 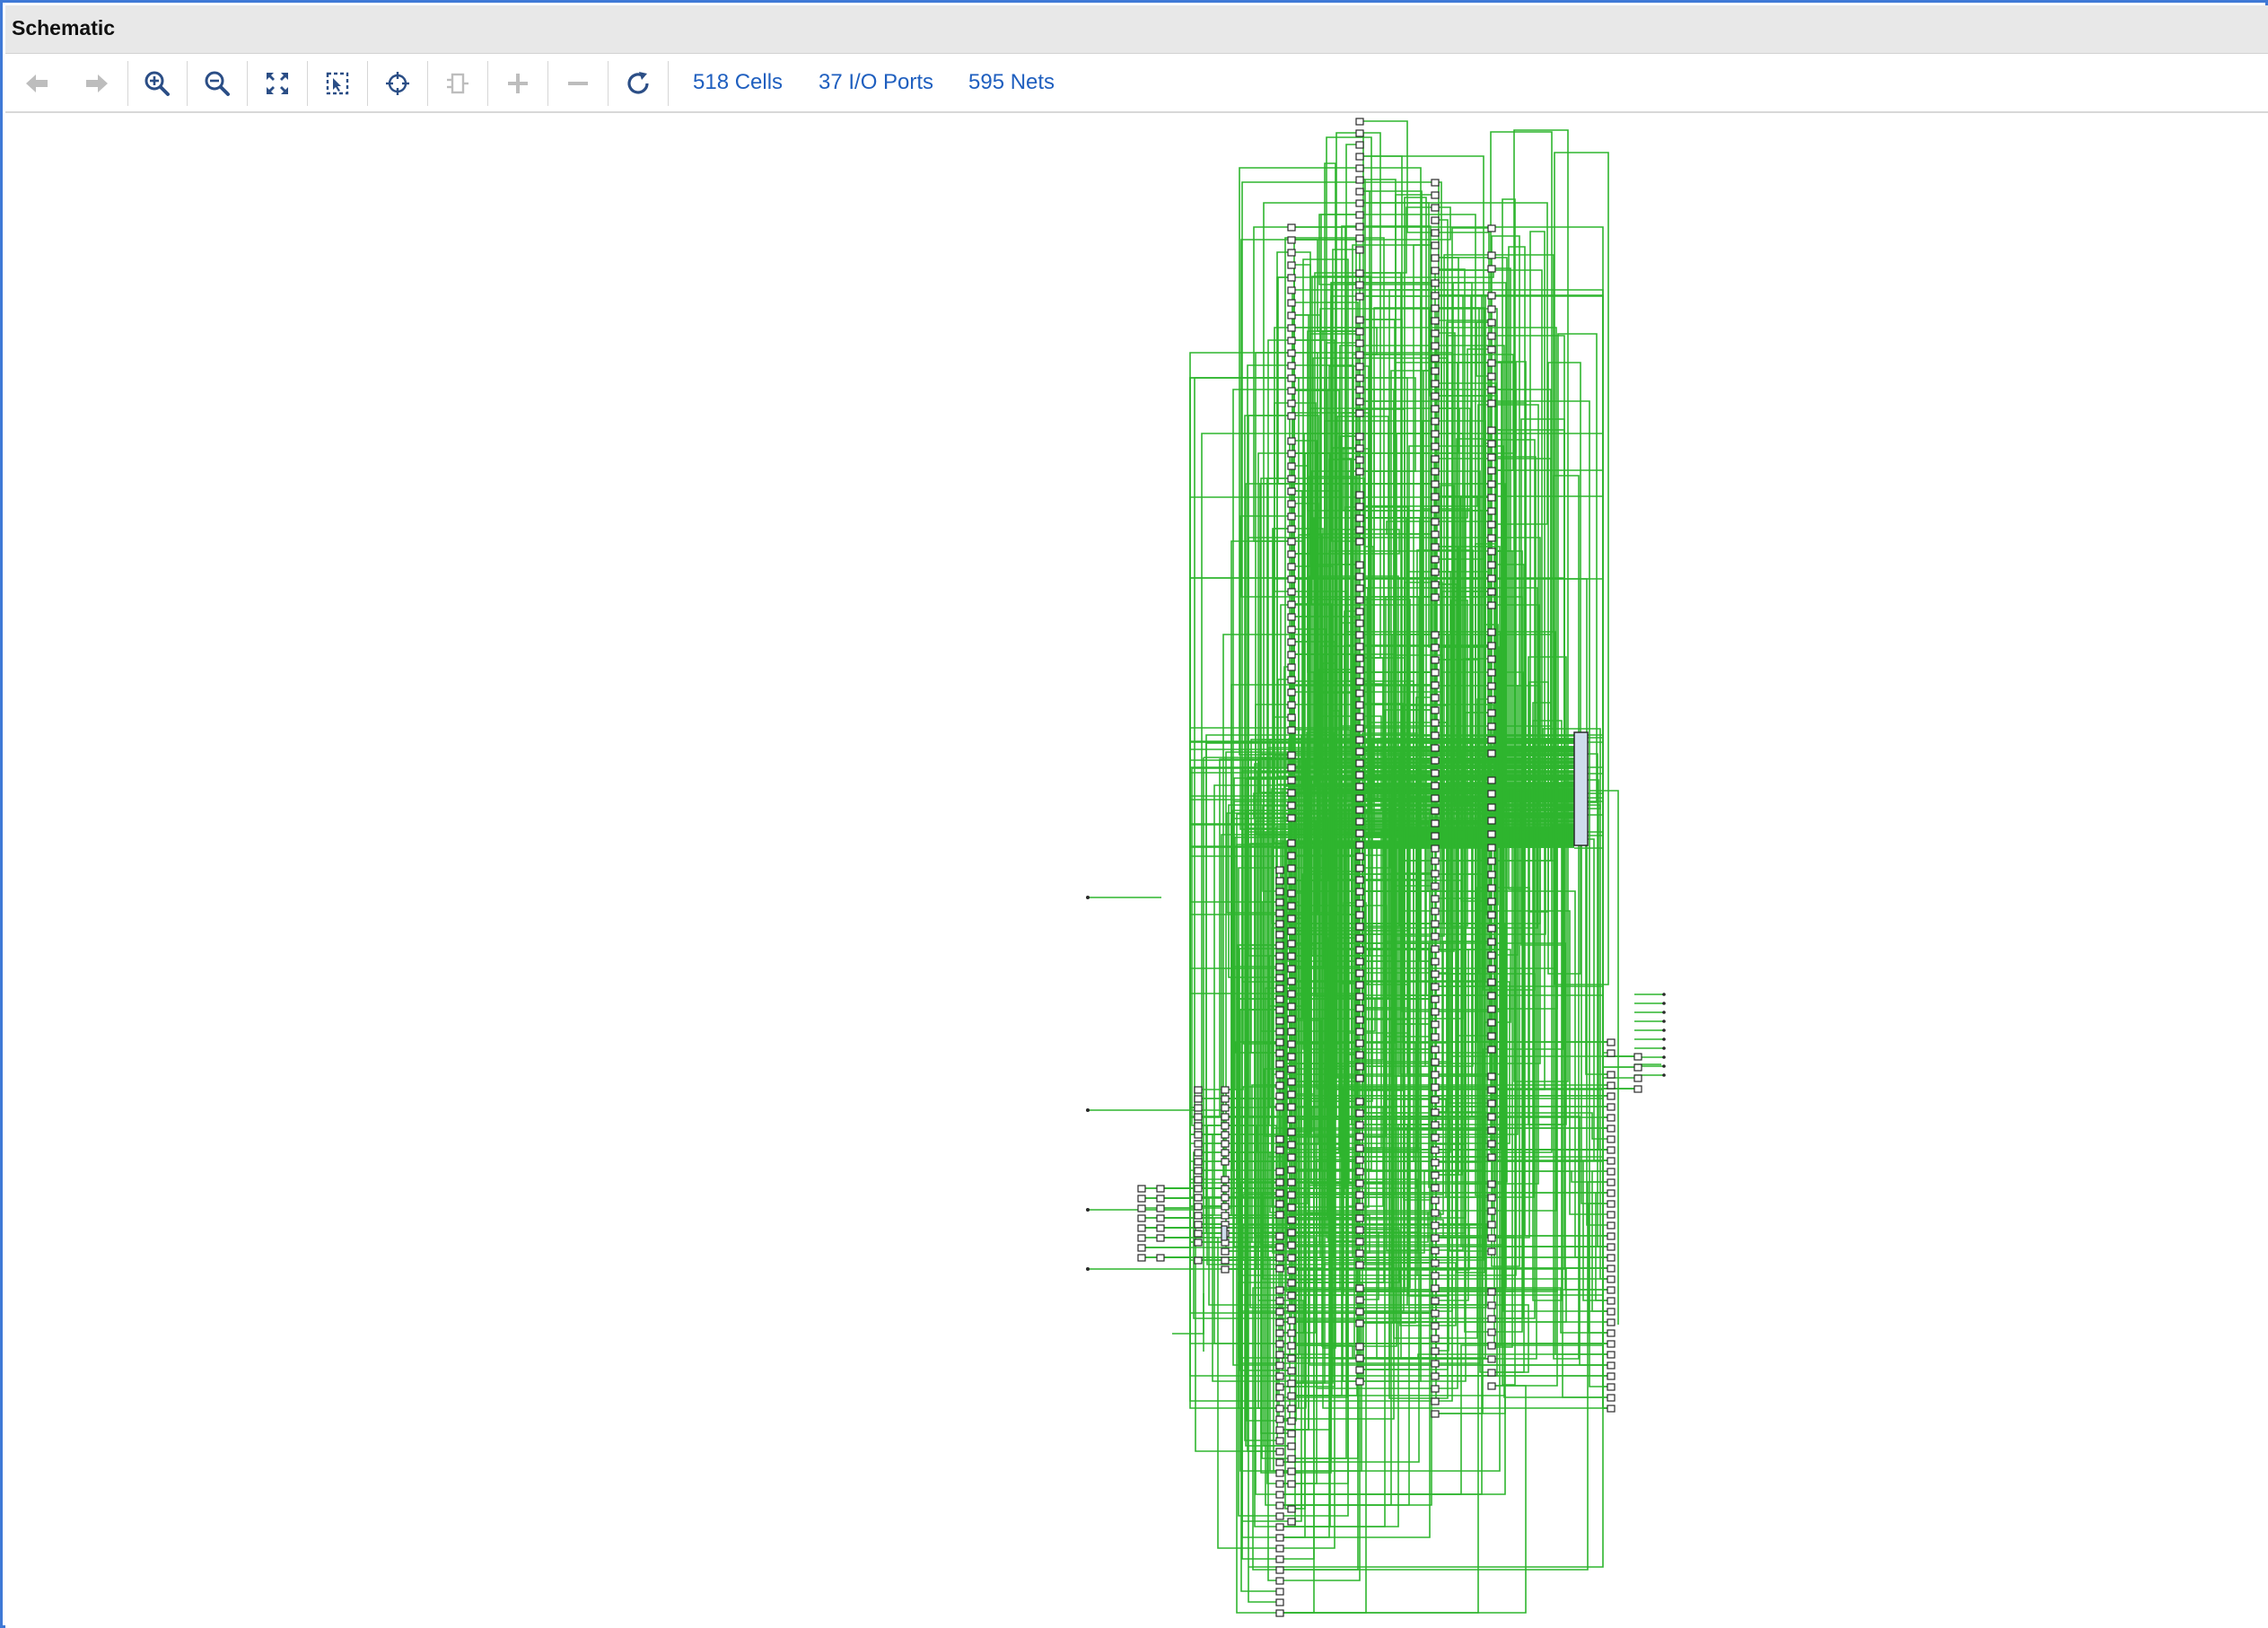 What do you see at coordinates (738, 82) in the screenshot?
I see `cells-count-link: 518 Cells` at bounding box center [738, 82].